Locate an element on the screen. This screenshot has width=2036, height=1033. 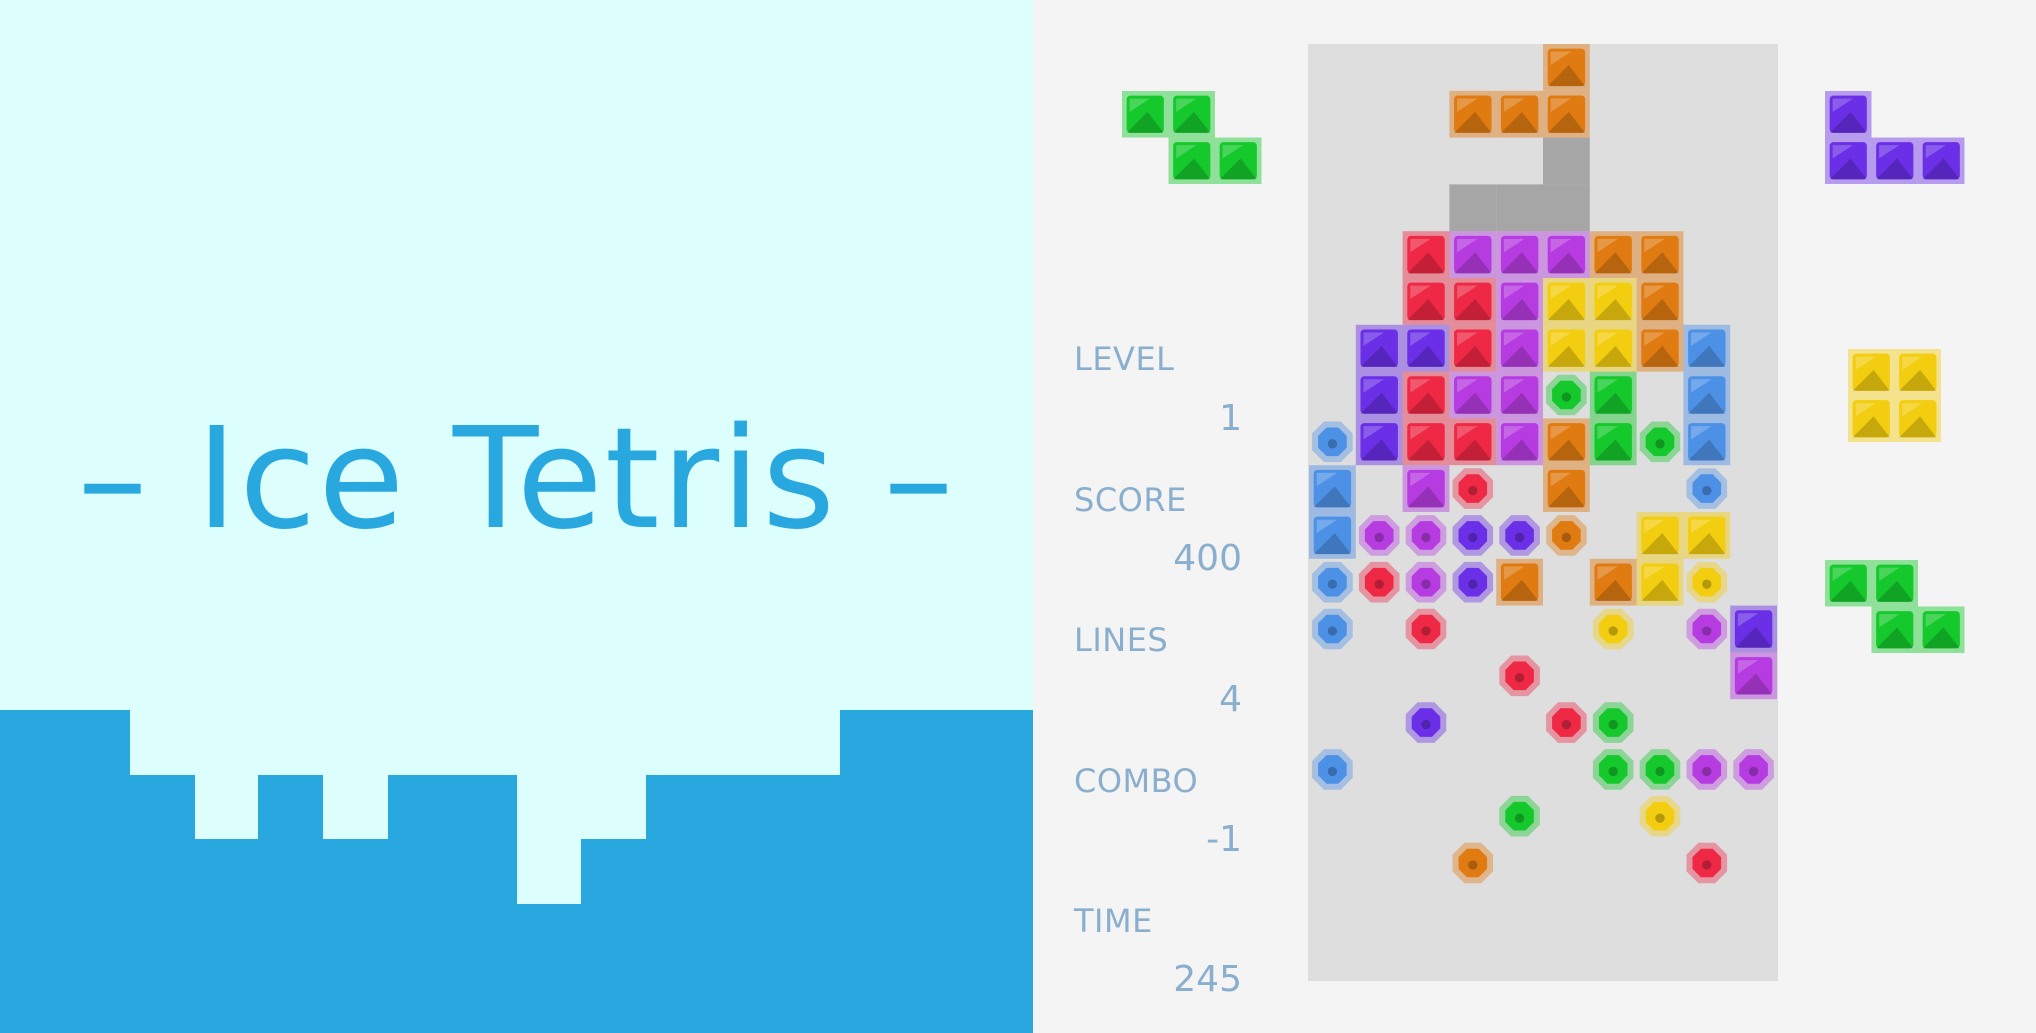
time-value: 245 is located at coordinates (1207, 979).